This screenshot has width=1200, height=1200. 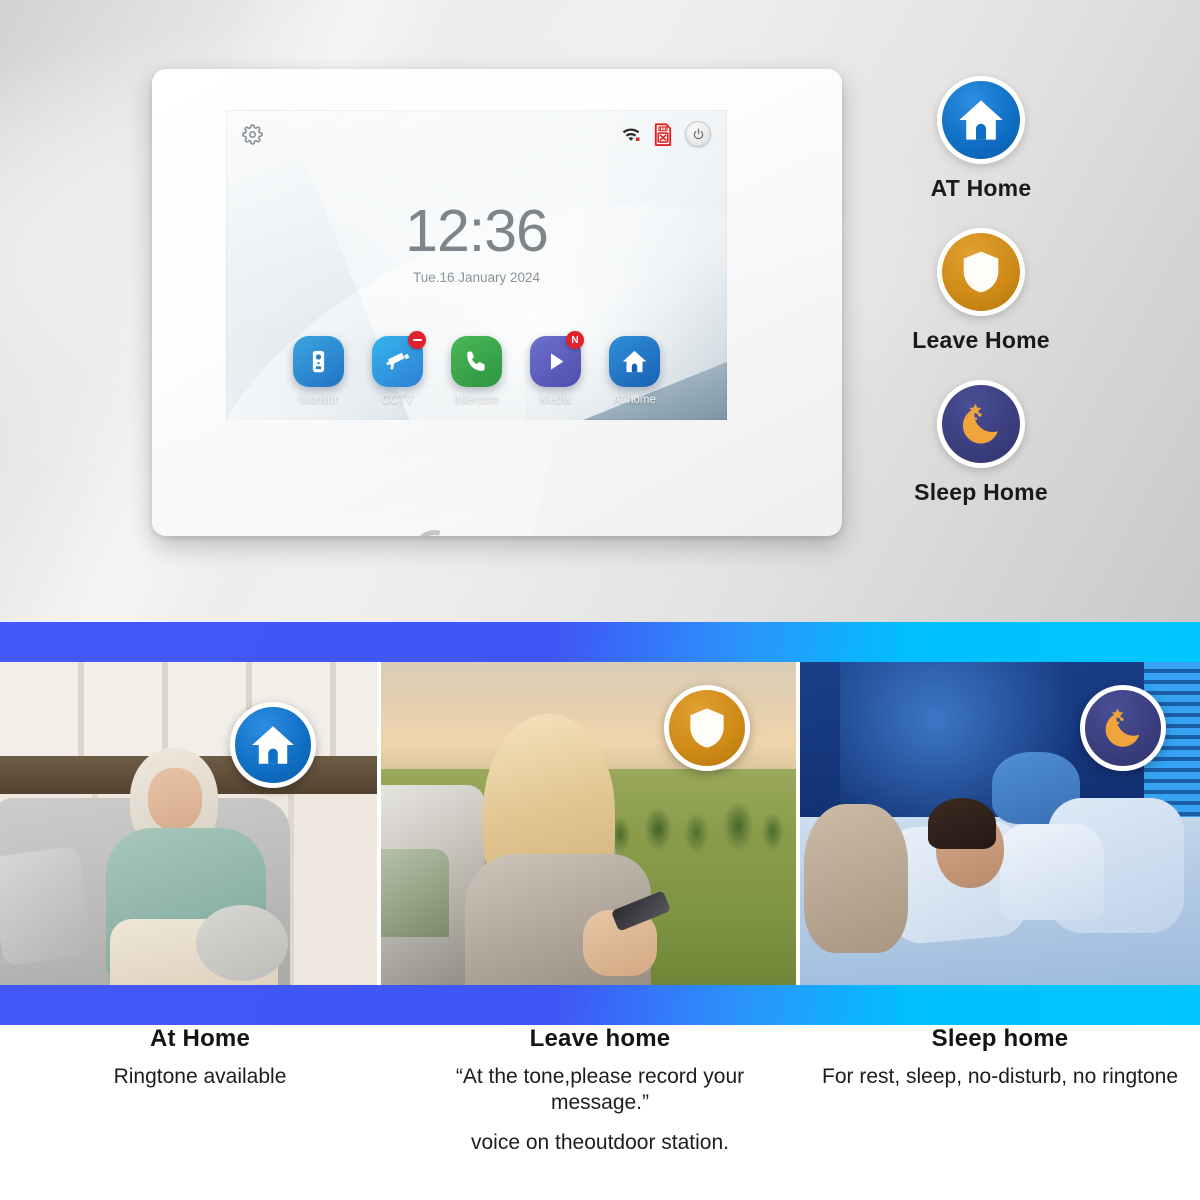 I want to click on brand-mark: ANJIELO SMART, so click(x=493, y=528).